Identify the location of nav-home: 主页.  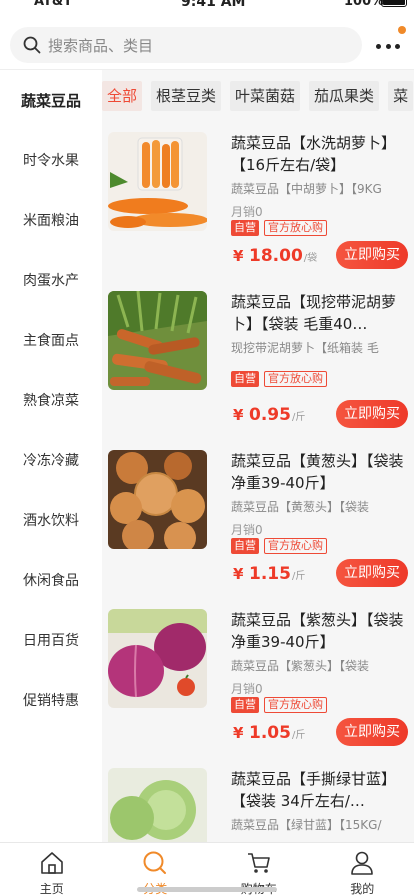
(52, 869).